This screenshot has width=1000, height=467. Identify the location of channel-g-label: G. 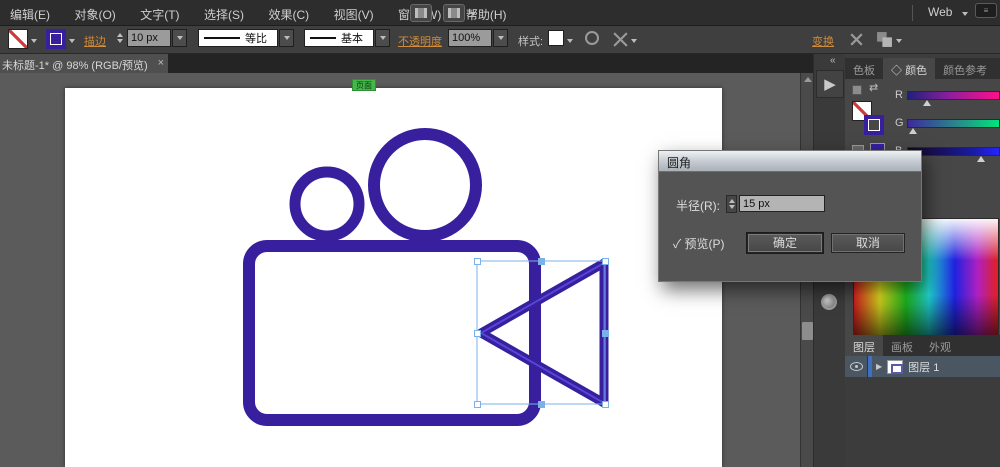
(899, 123).